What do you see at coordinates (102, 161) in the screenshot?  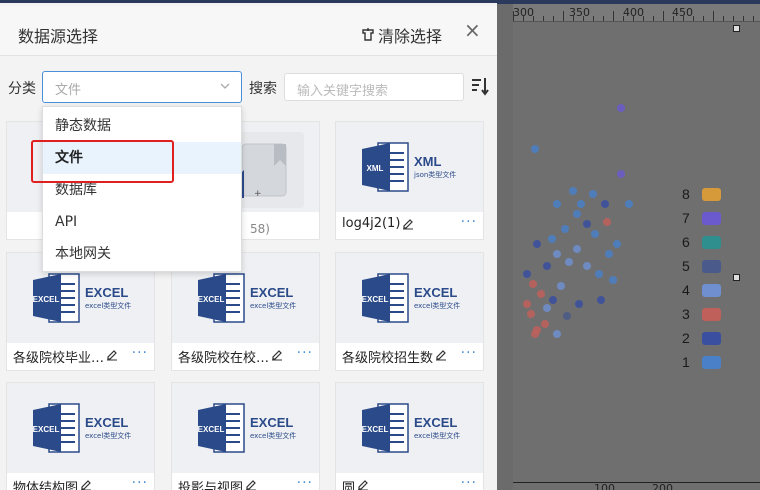 I see `annotation-highlight-box` at bounding box center [102, 161].